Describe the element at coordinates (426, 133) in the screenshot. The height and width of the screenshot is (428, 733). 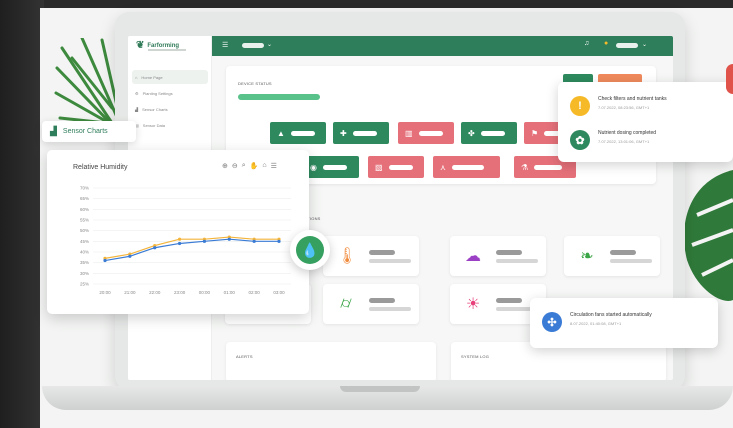
I see `device-tile-heater: ▥` at that location.